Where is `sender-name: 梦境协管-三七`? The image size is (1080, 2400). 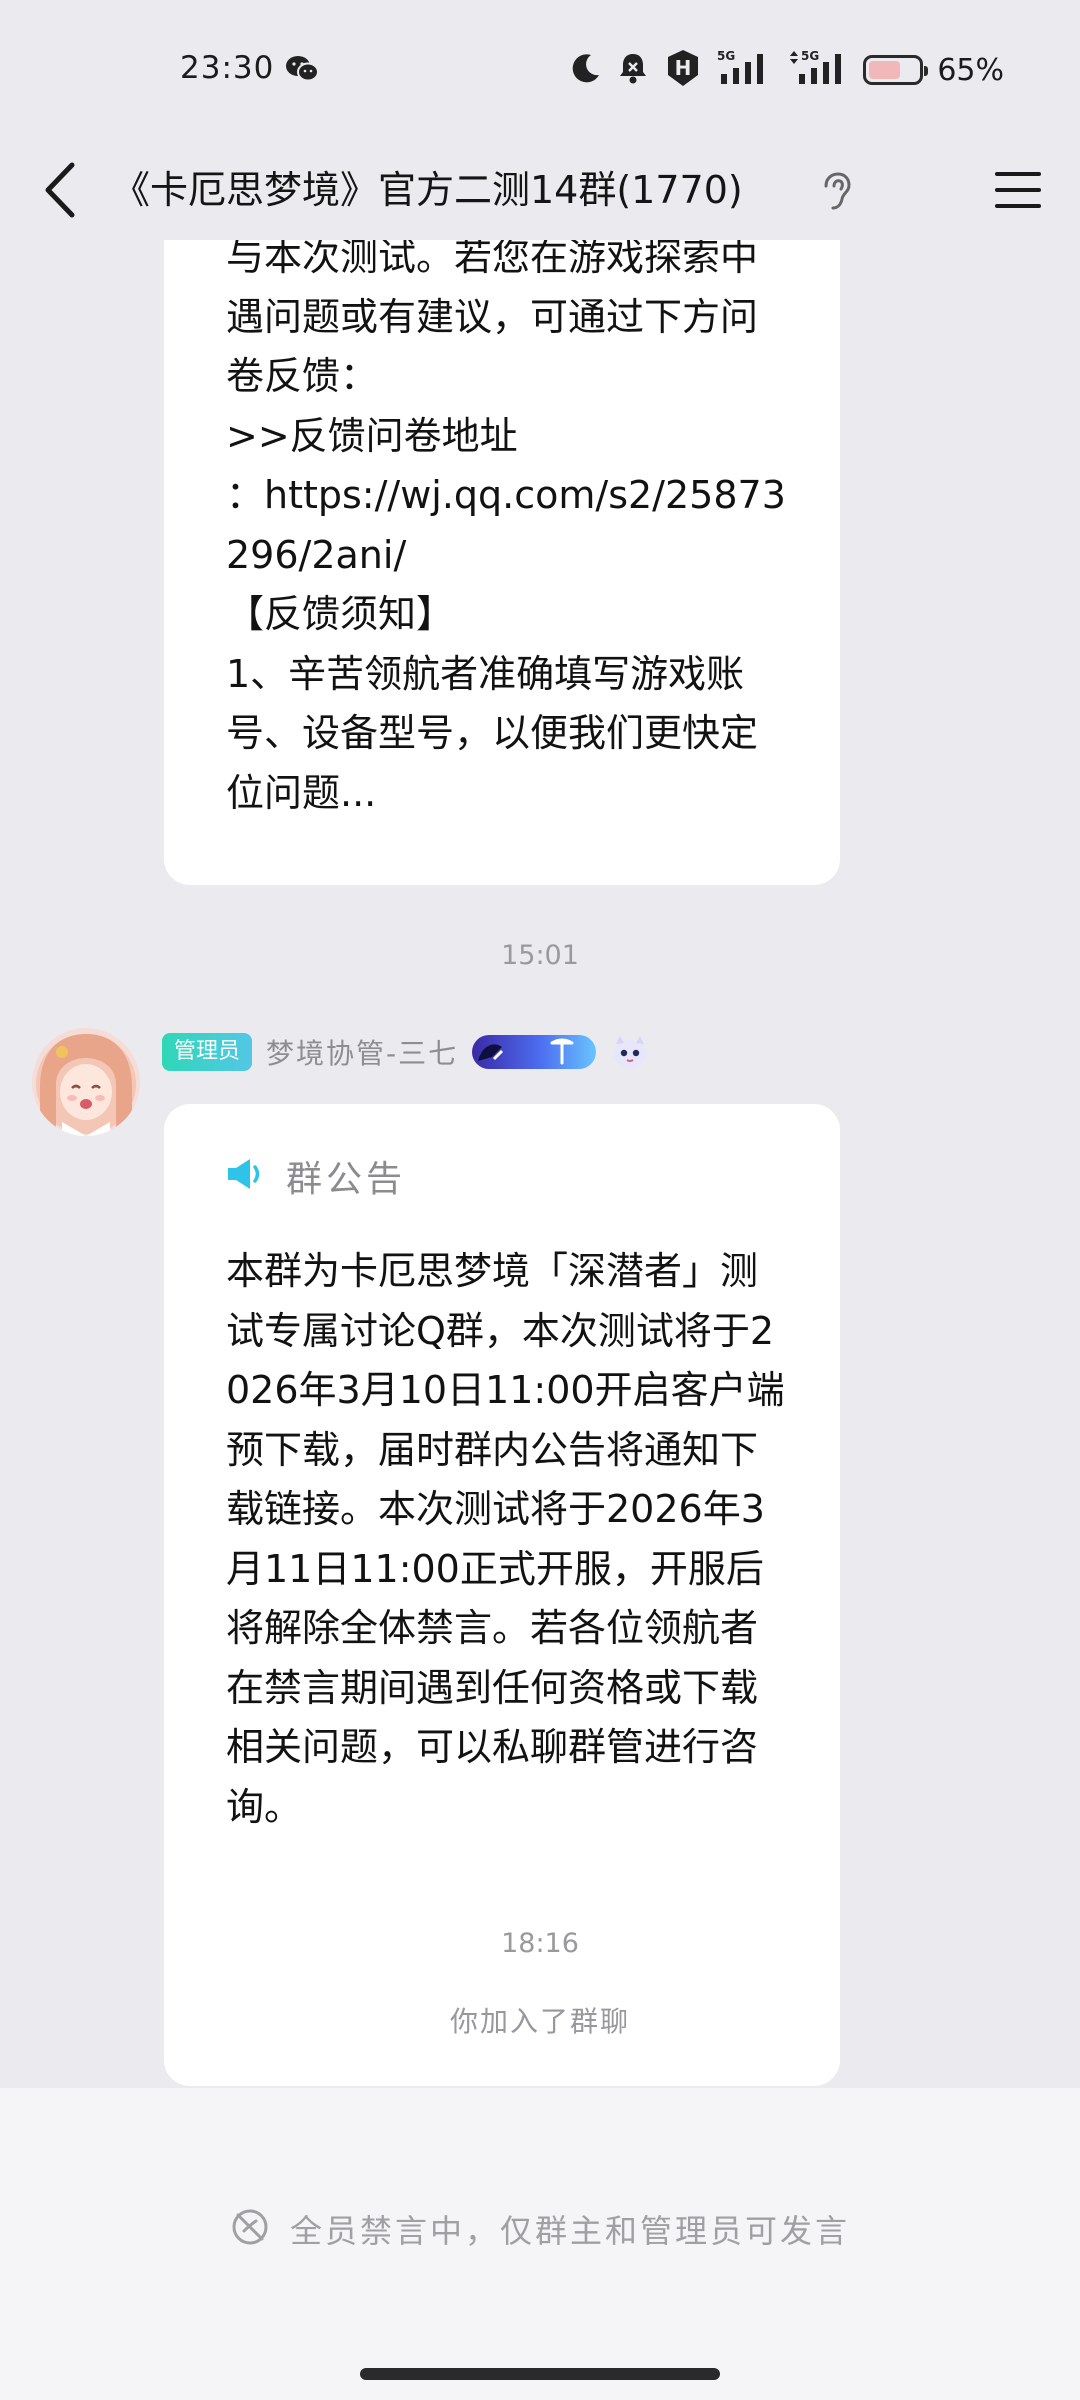
sender-name: 梦境协管-三七 is located at coordinates (362, 1052).